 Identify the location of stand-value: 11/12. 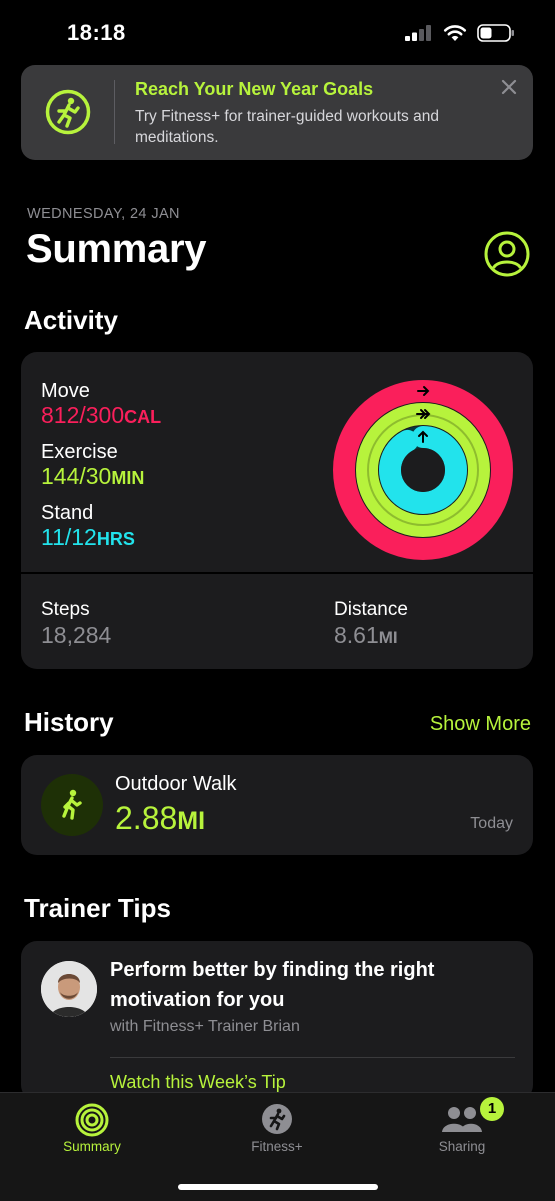
(69, 537).